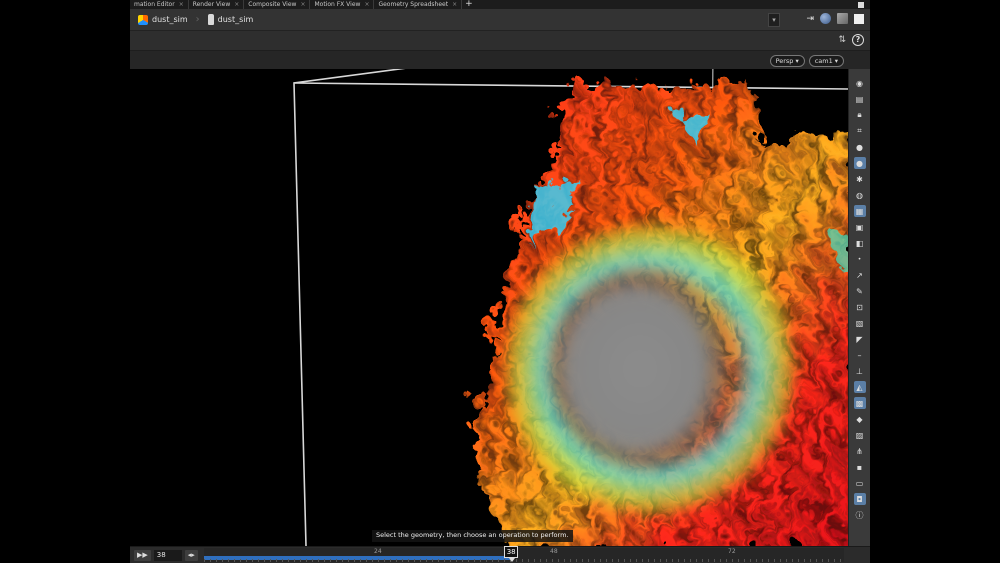  What do you see at coordinates (859, 499) in the screenshot?
I see `sticky-icon: ◘` at bounding box center [859, 499].